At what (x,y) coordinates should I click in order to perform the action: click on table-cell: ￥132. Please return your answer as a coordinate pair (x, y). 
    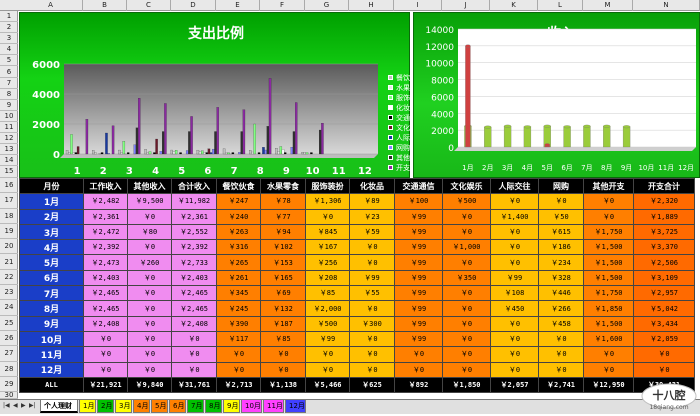
    Looking at the image, I should click on (283, 308).